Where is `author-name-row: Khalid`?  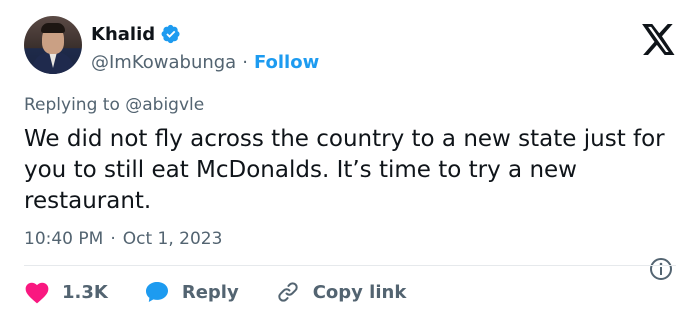 author-name-row: Khalid is located at coordinates (136, 34).